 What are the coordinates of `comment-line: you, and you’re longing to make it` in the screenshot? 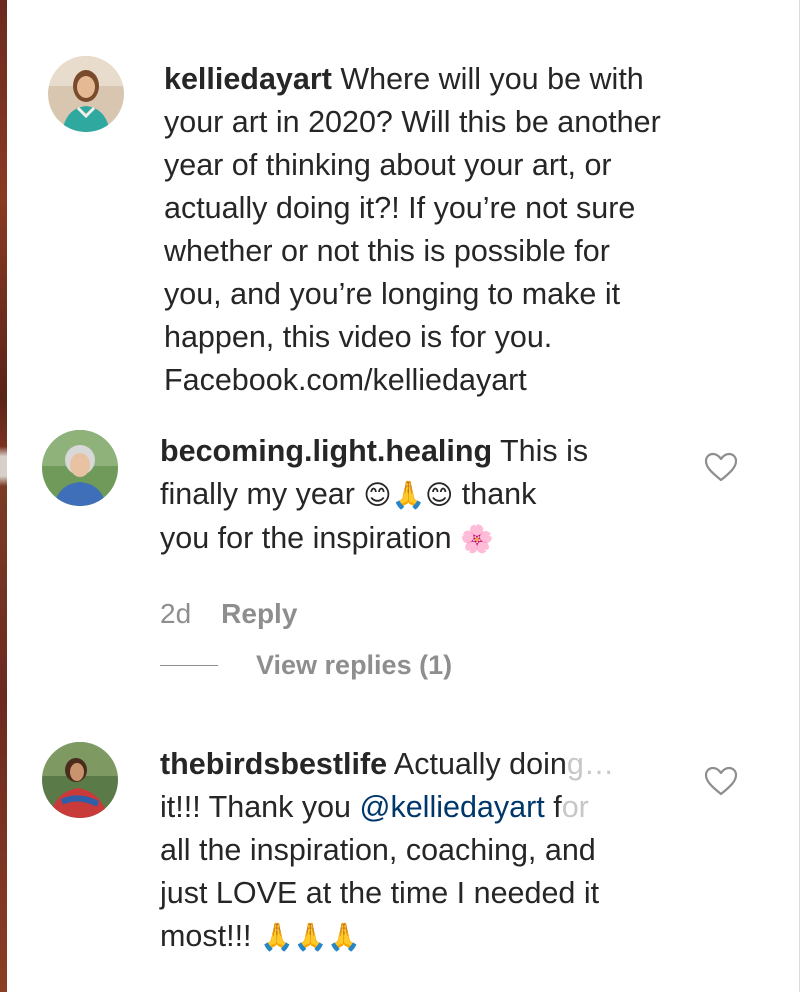 It's located at (392, 294).